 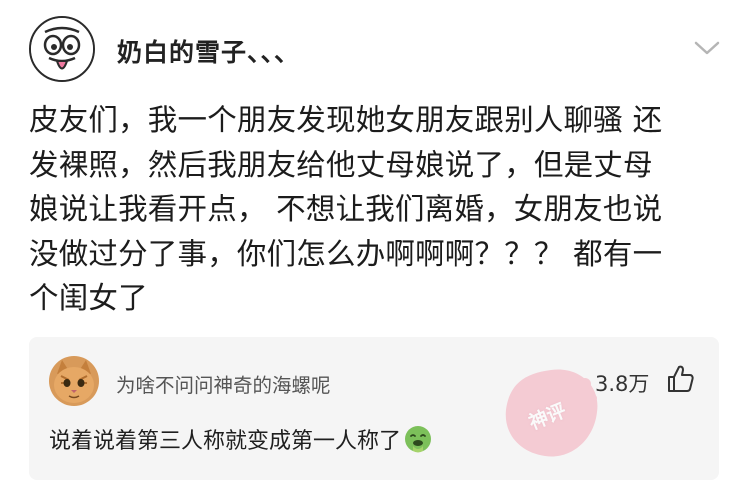 I want to click on post-line: 娘说让我看开点， 不想让我们离婚，女朋友也说, so click(x=346, y=209).